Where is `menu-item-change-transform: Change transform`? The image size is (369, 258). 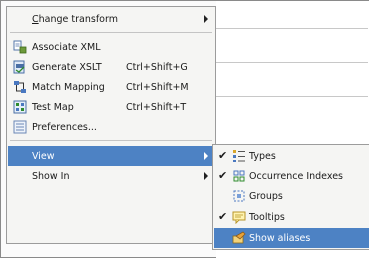 menu-item-change-transform: Change transform is located at coordinates (111, 19).